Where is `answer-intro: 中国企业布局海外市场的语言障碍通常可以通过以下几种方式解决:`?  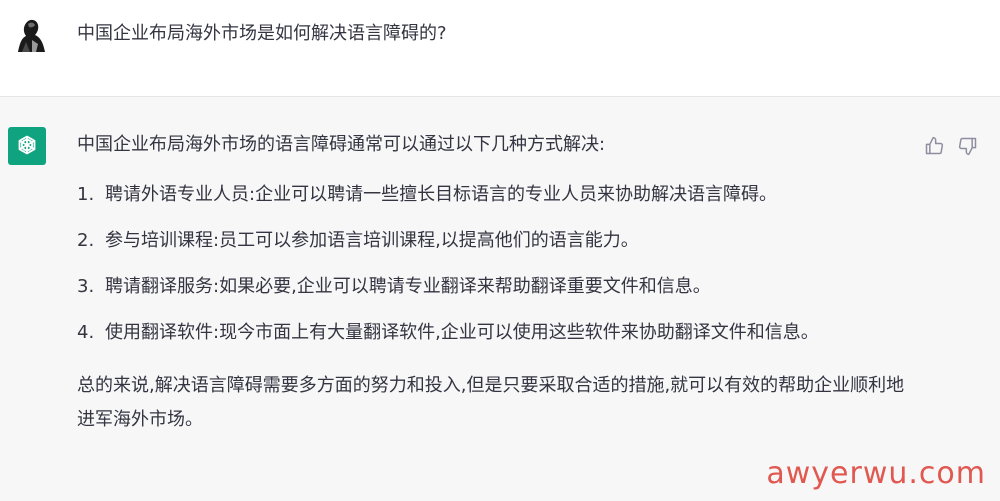 answer-intro: 中国企业布局海外市场的语言障碍通常可以通过以下几种方式解决: is located at coordinates (341, 144).